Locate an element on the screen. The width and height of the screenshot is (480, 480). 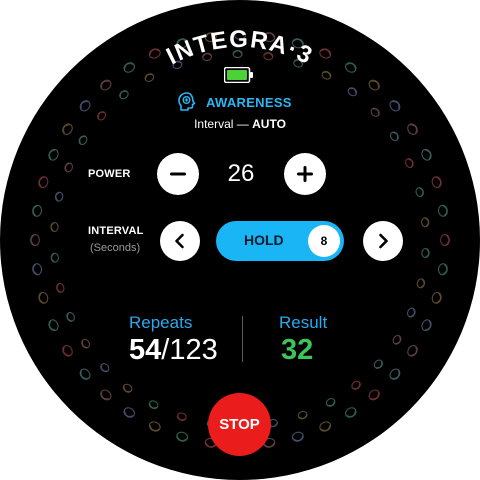
interval-seconds-value: 8 is located at coordinates (324, 241).